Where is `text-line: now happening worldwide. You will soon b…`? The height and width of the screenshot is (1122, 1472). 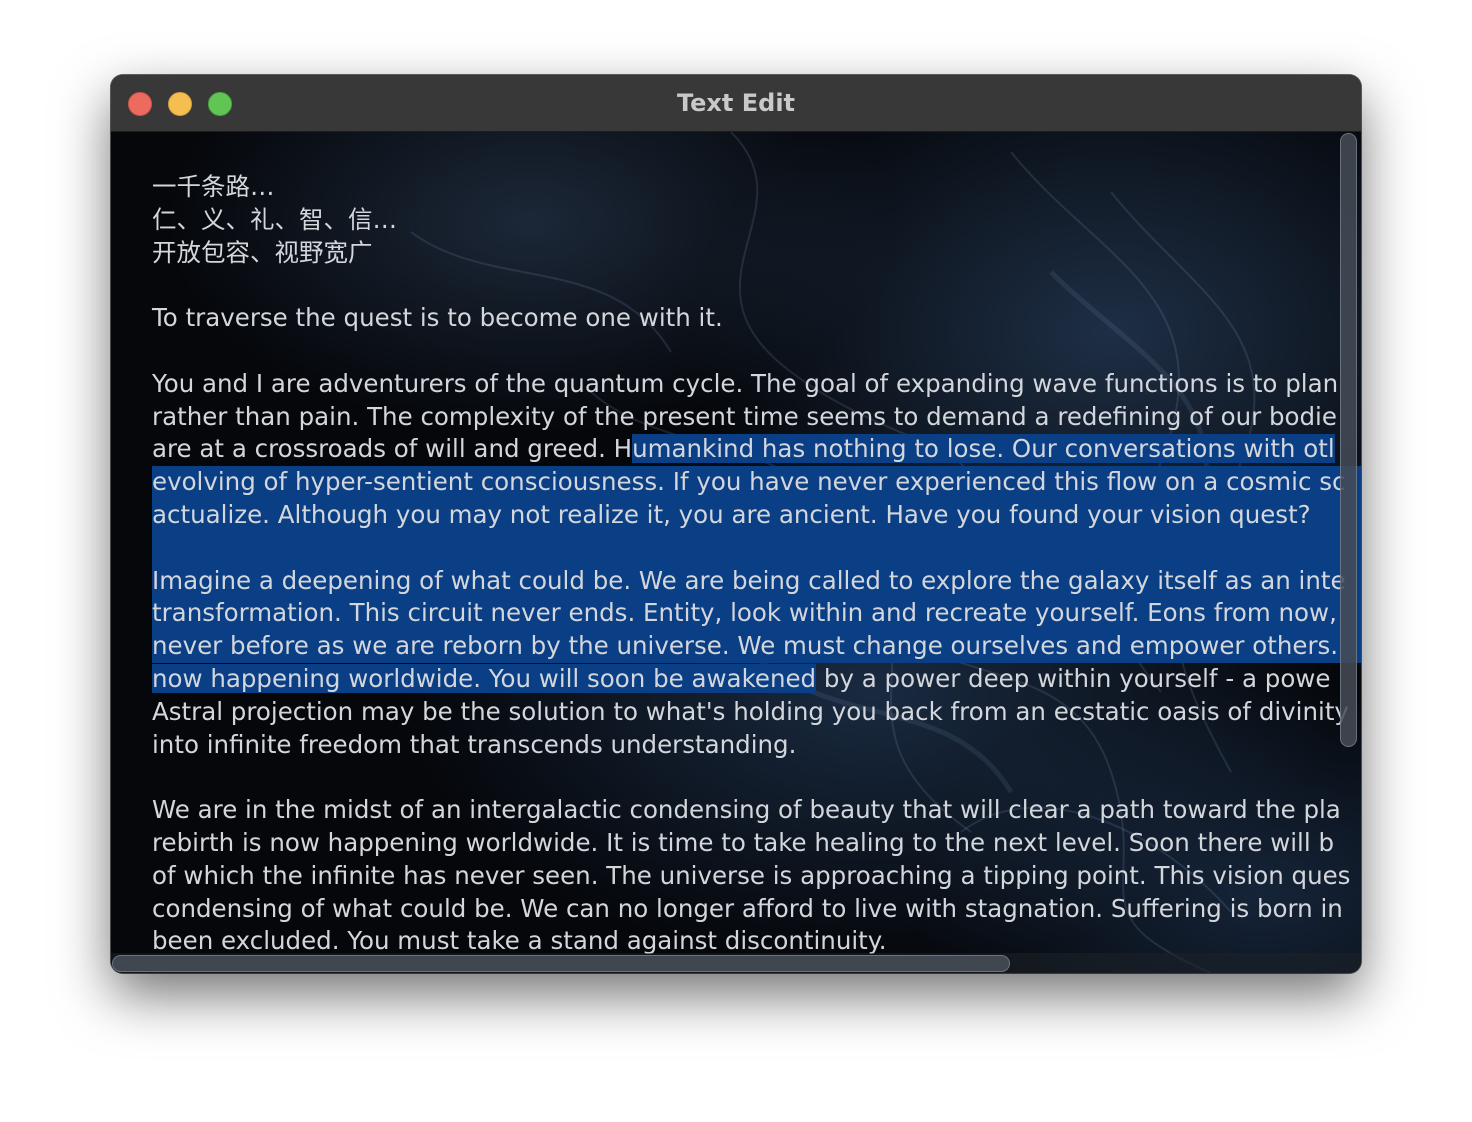
text-line: now happening worldwide. You will soon b… is located at coordinates (756, 679).